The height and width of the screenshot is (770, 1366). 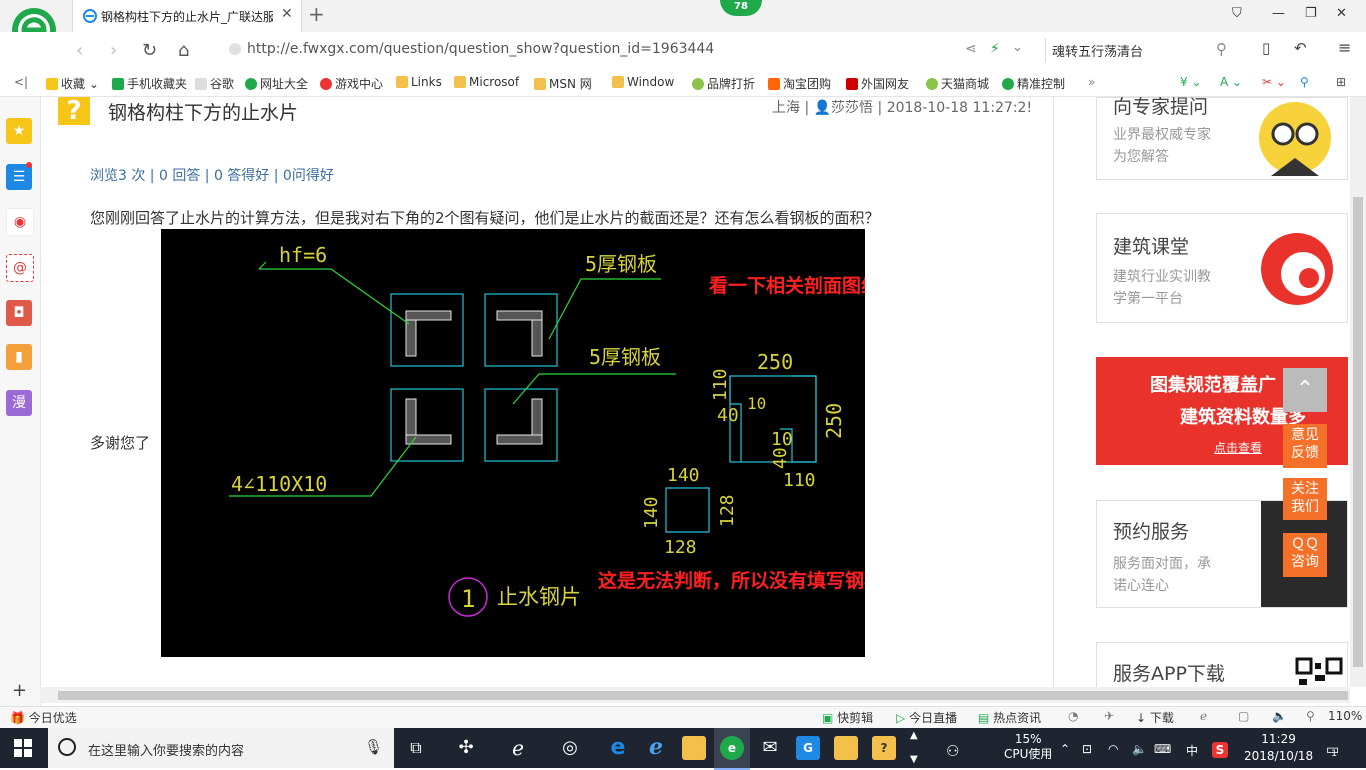 What do you see at coordinates (518, 748) in the screenshot?
I see `edge-legacy-icon: ℯ` at bounding box center [518, 748].